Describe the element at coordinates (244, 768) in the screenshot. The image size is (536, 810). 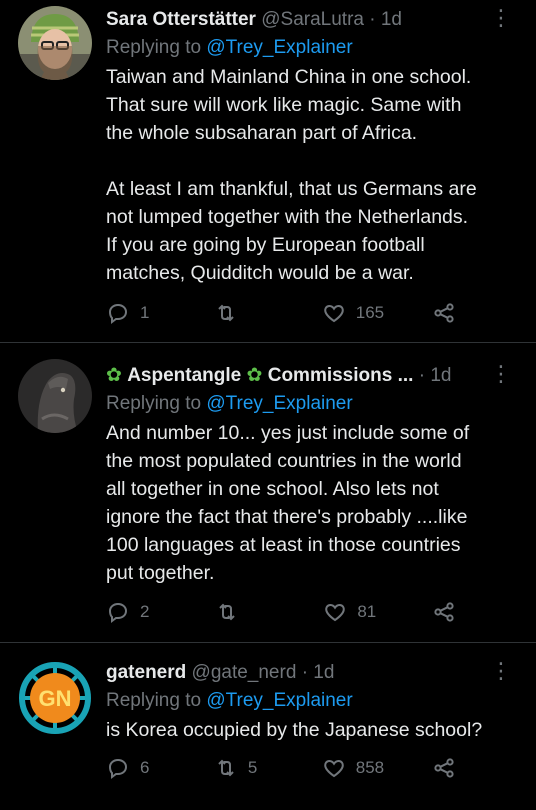
I see `retweet-button: 5` at that location.